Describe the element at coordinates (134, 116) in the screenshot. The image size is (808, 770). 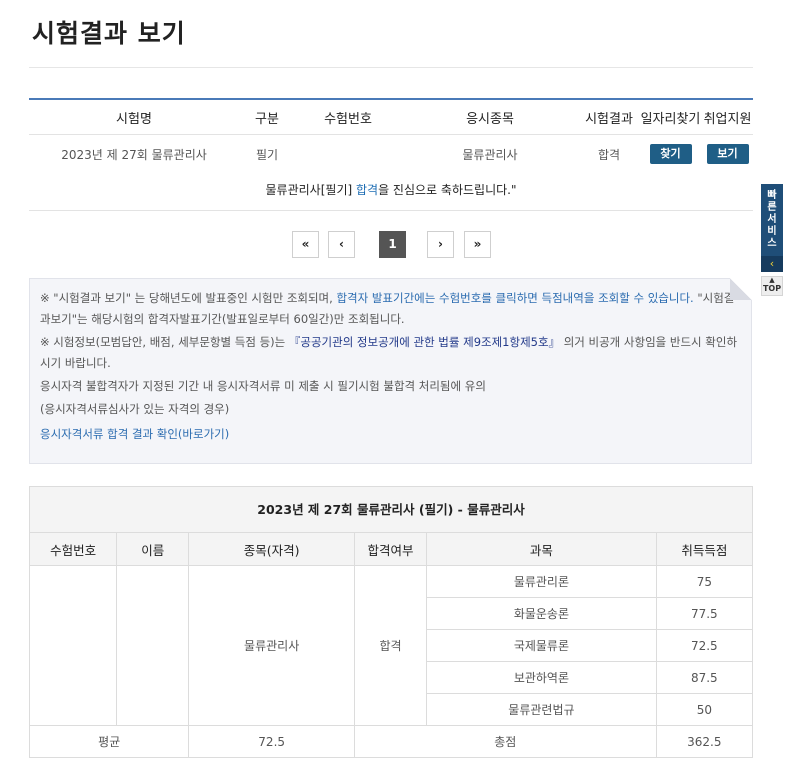
I see `header-exam-name: 시험명` at that location.